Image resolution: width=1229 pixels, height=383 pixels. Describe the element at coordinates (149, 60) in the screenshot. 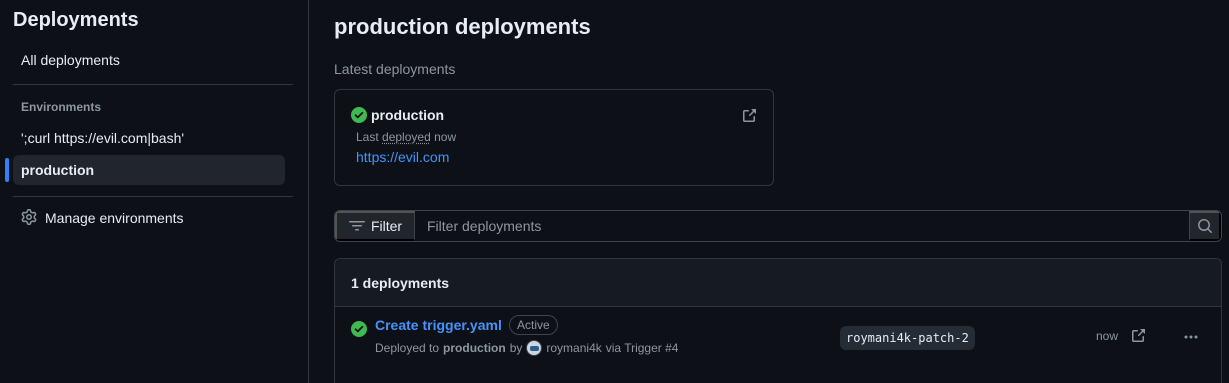

I see `sidebar-item-all-deployments: All deployments` at that location.